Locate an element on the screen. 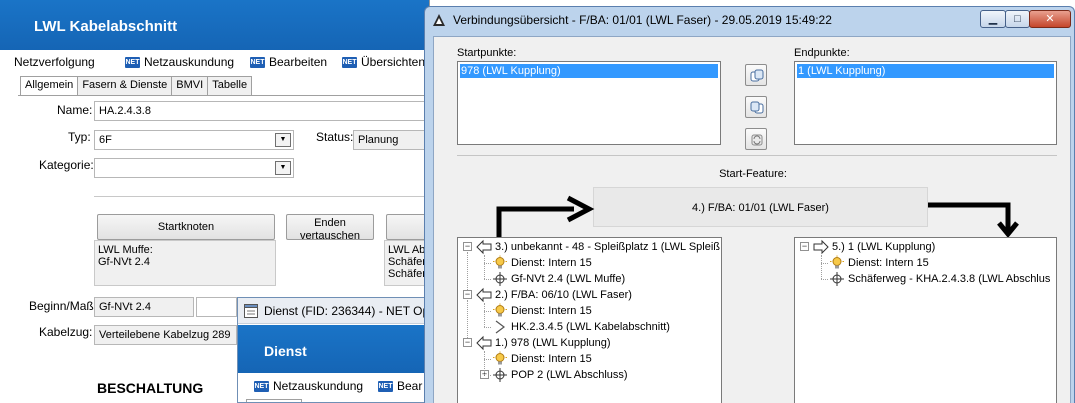 This screenshot has width=1075, height=403. kabelzug-field: Verteilebene Kabelzug 289 is located at coordinates (165, 335).